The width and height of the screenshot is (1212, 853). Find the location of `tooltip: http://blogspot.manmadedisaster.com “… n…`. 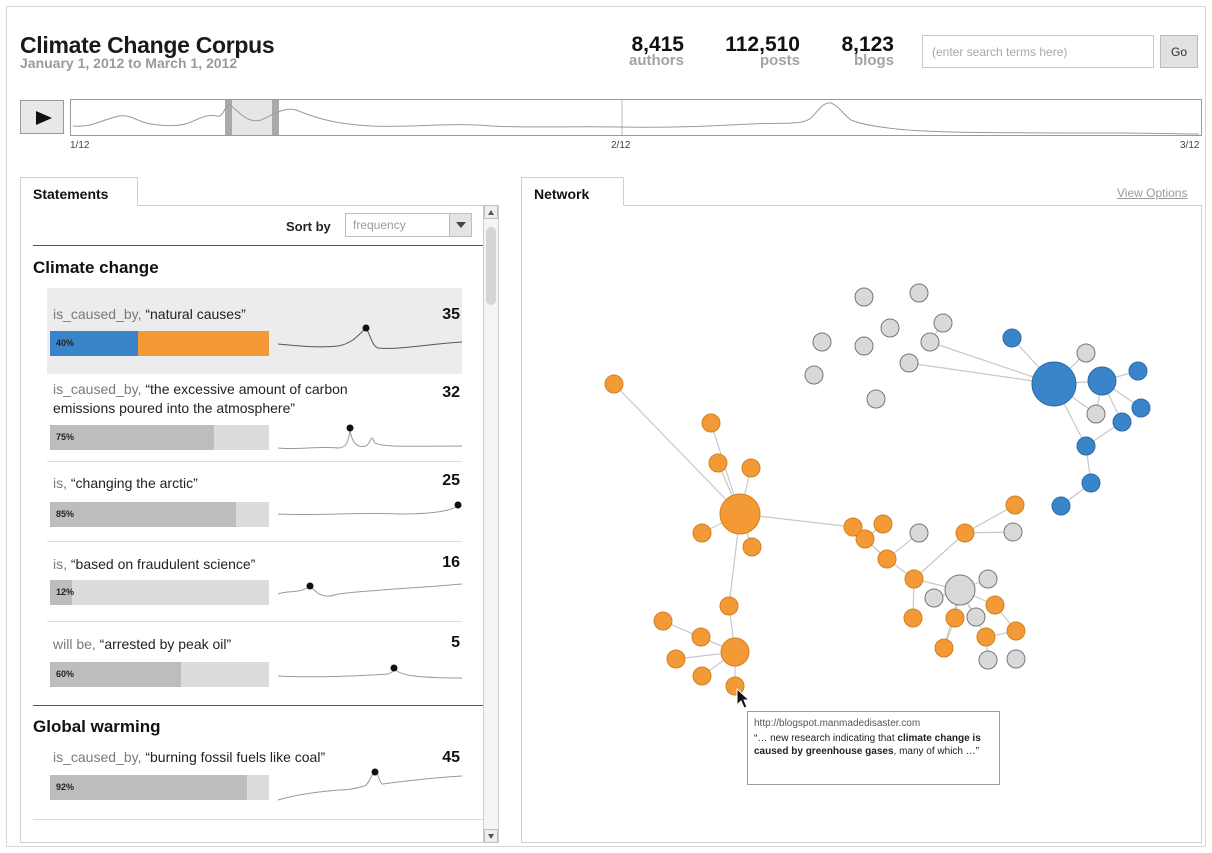

tooltip: http://blogspot.manmadedisaster.com “… n… is located at coordinates (873, 748).